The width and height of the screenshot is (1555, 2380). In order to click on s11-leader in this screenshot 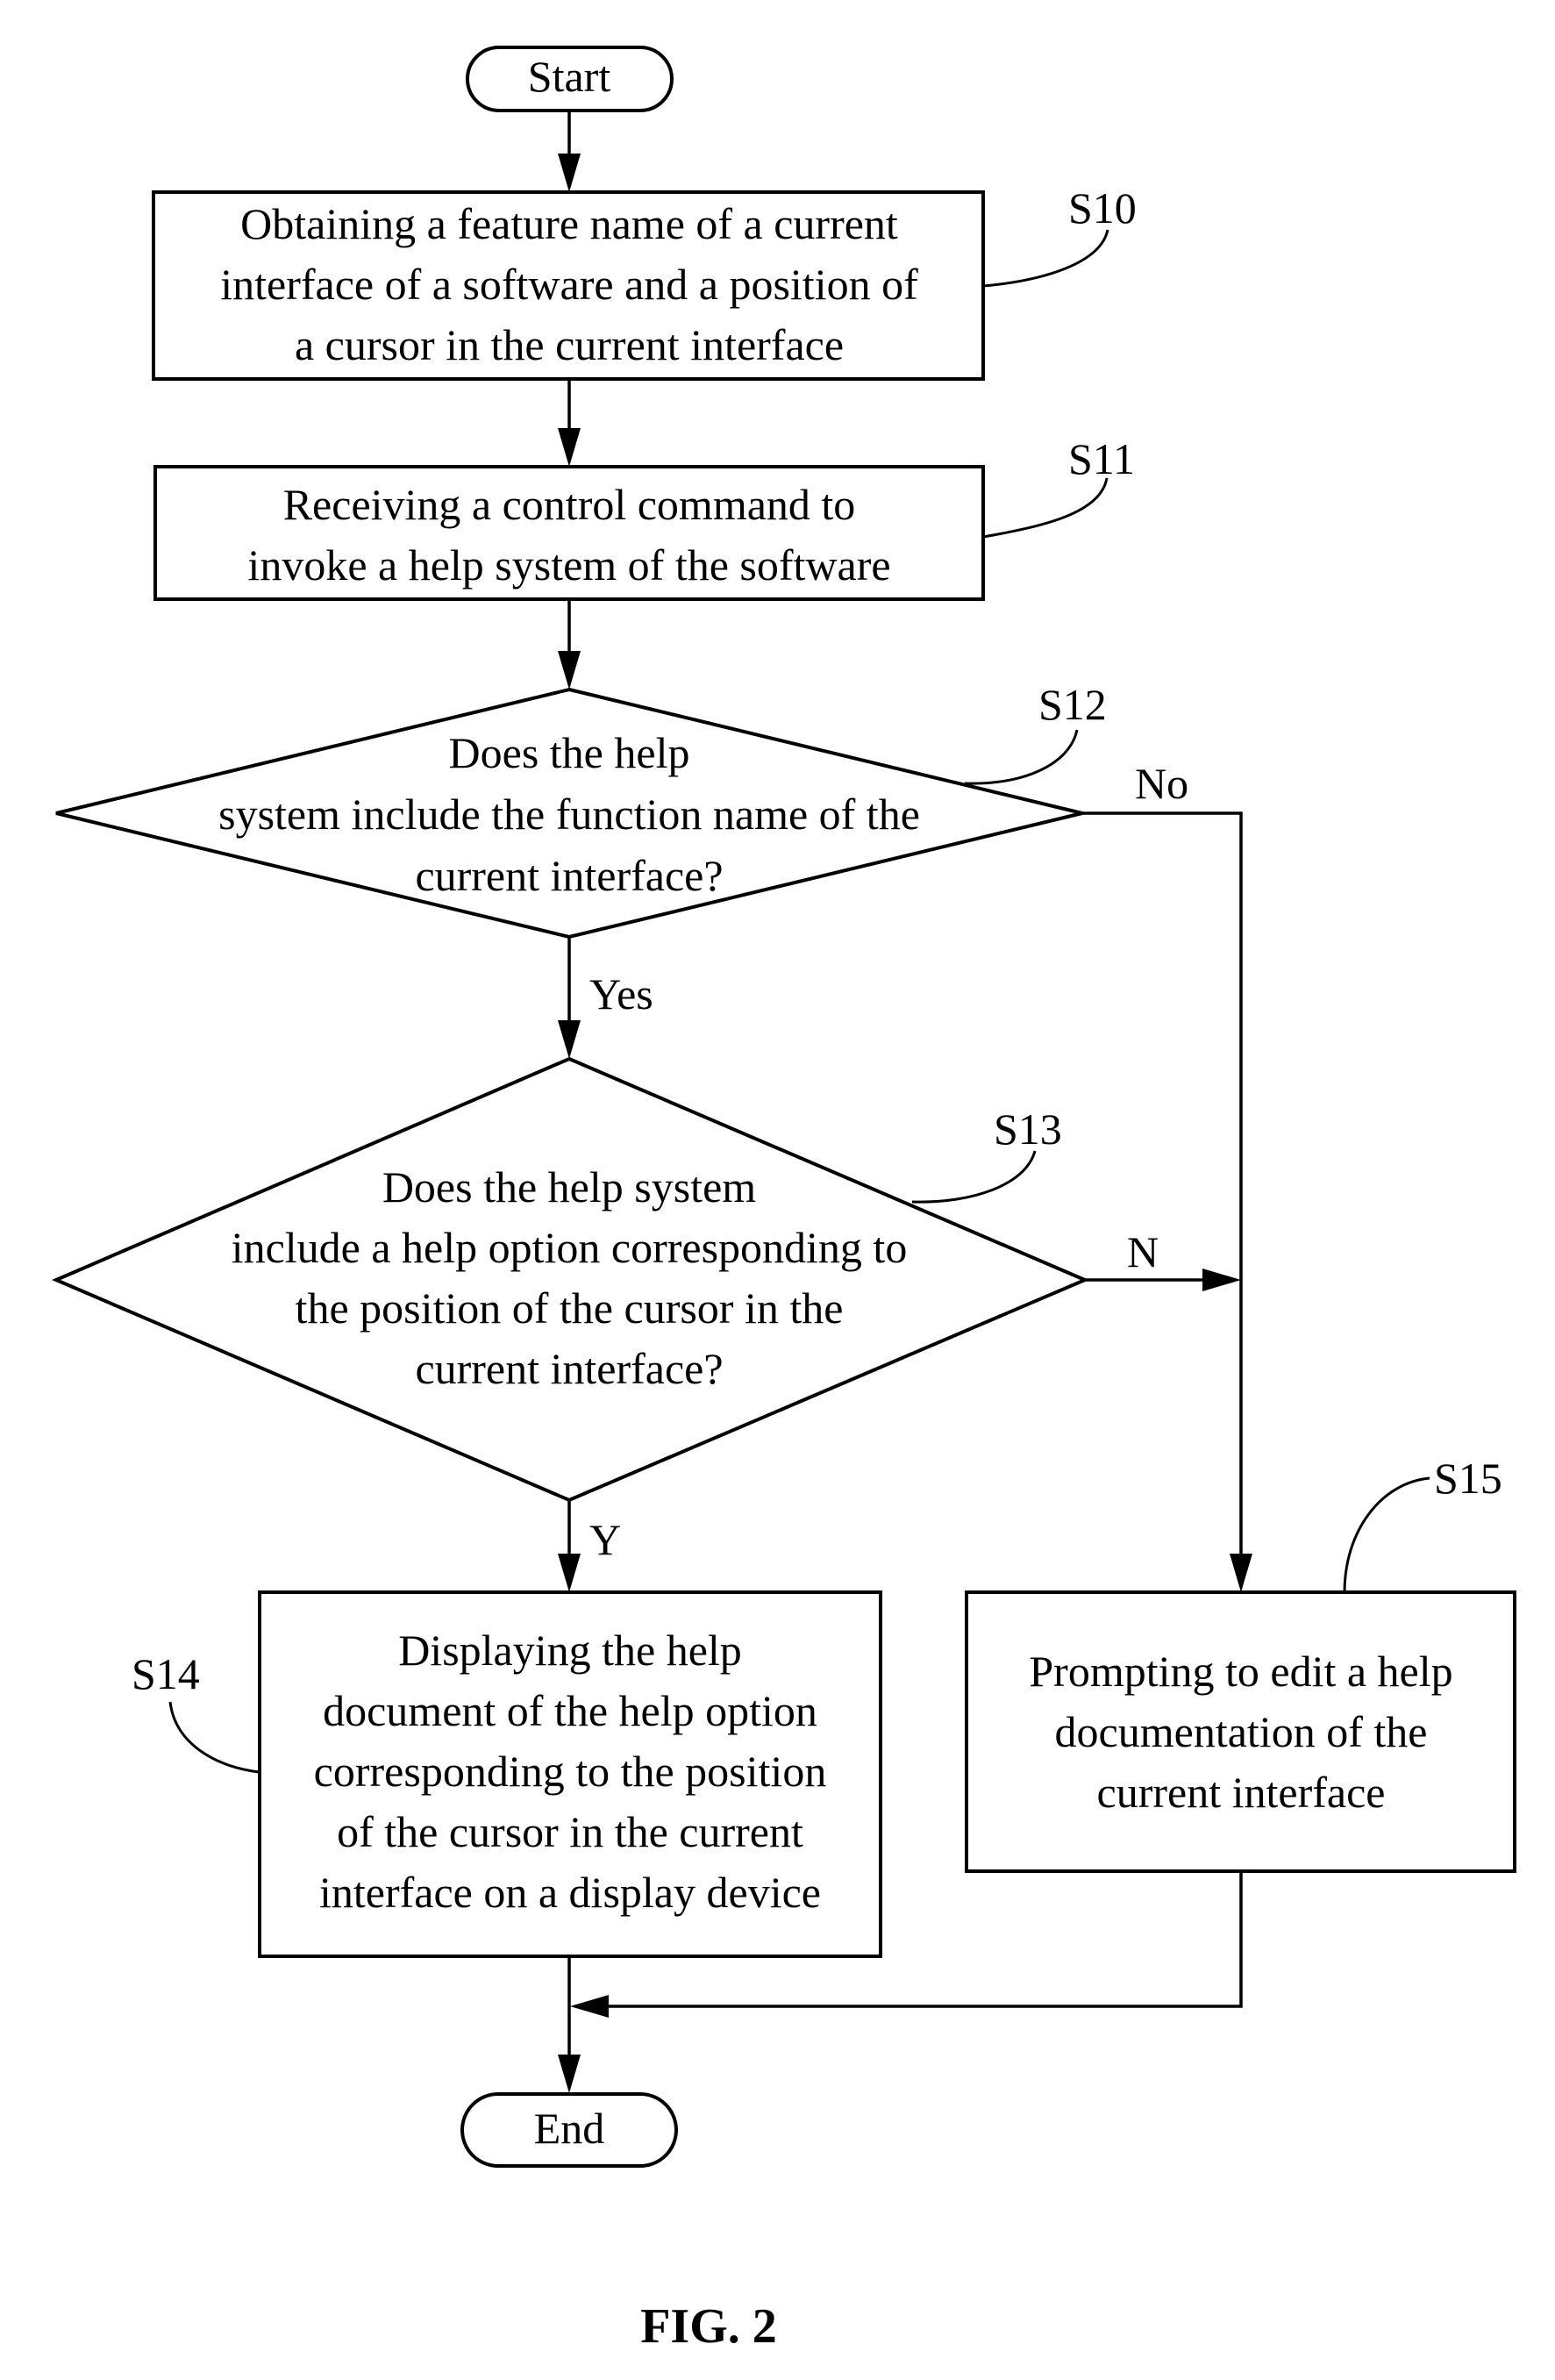, I will do `click(1045, 508)`.